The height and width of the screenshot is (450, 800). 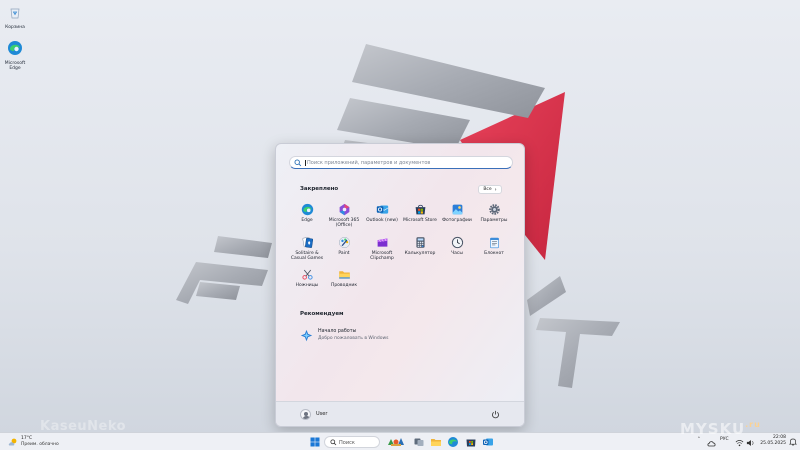 I want to click on clock-icon, so click(x=457, y=242).